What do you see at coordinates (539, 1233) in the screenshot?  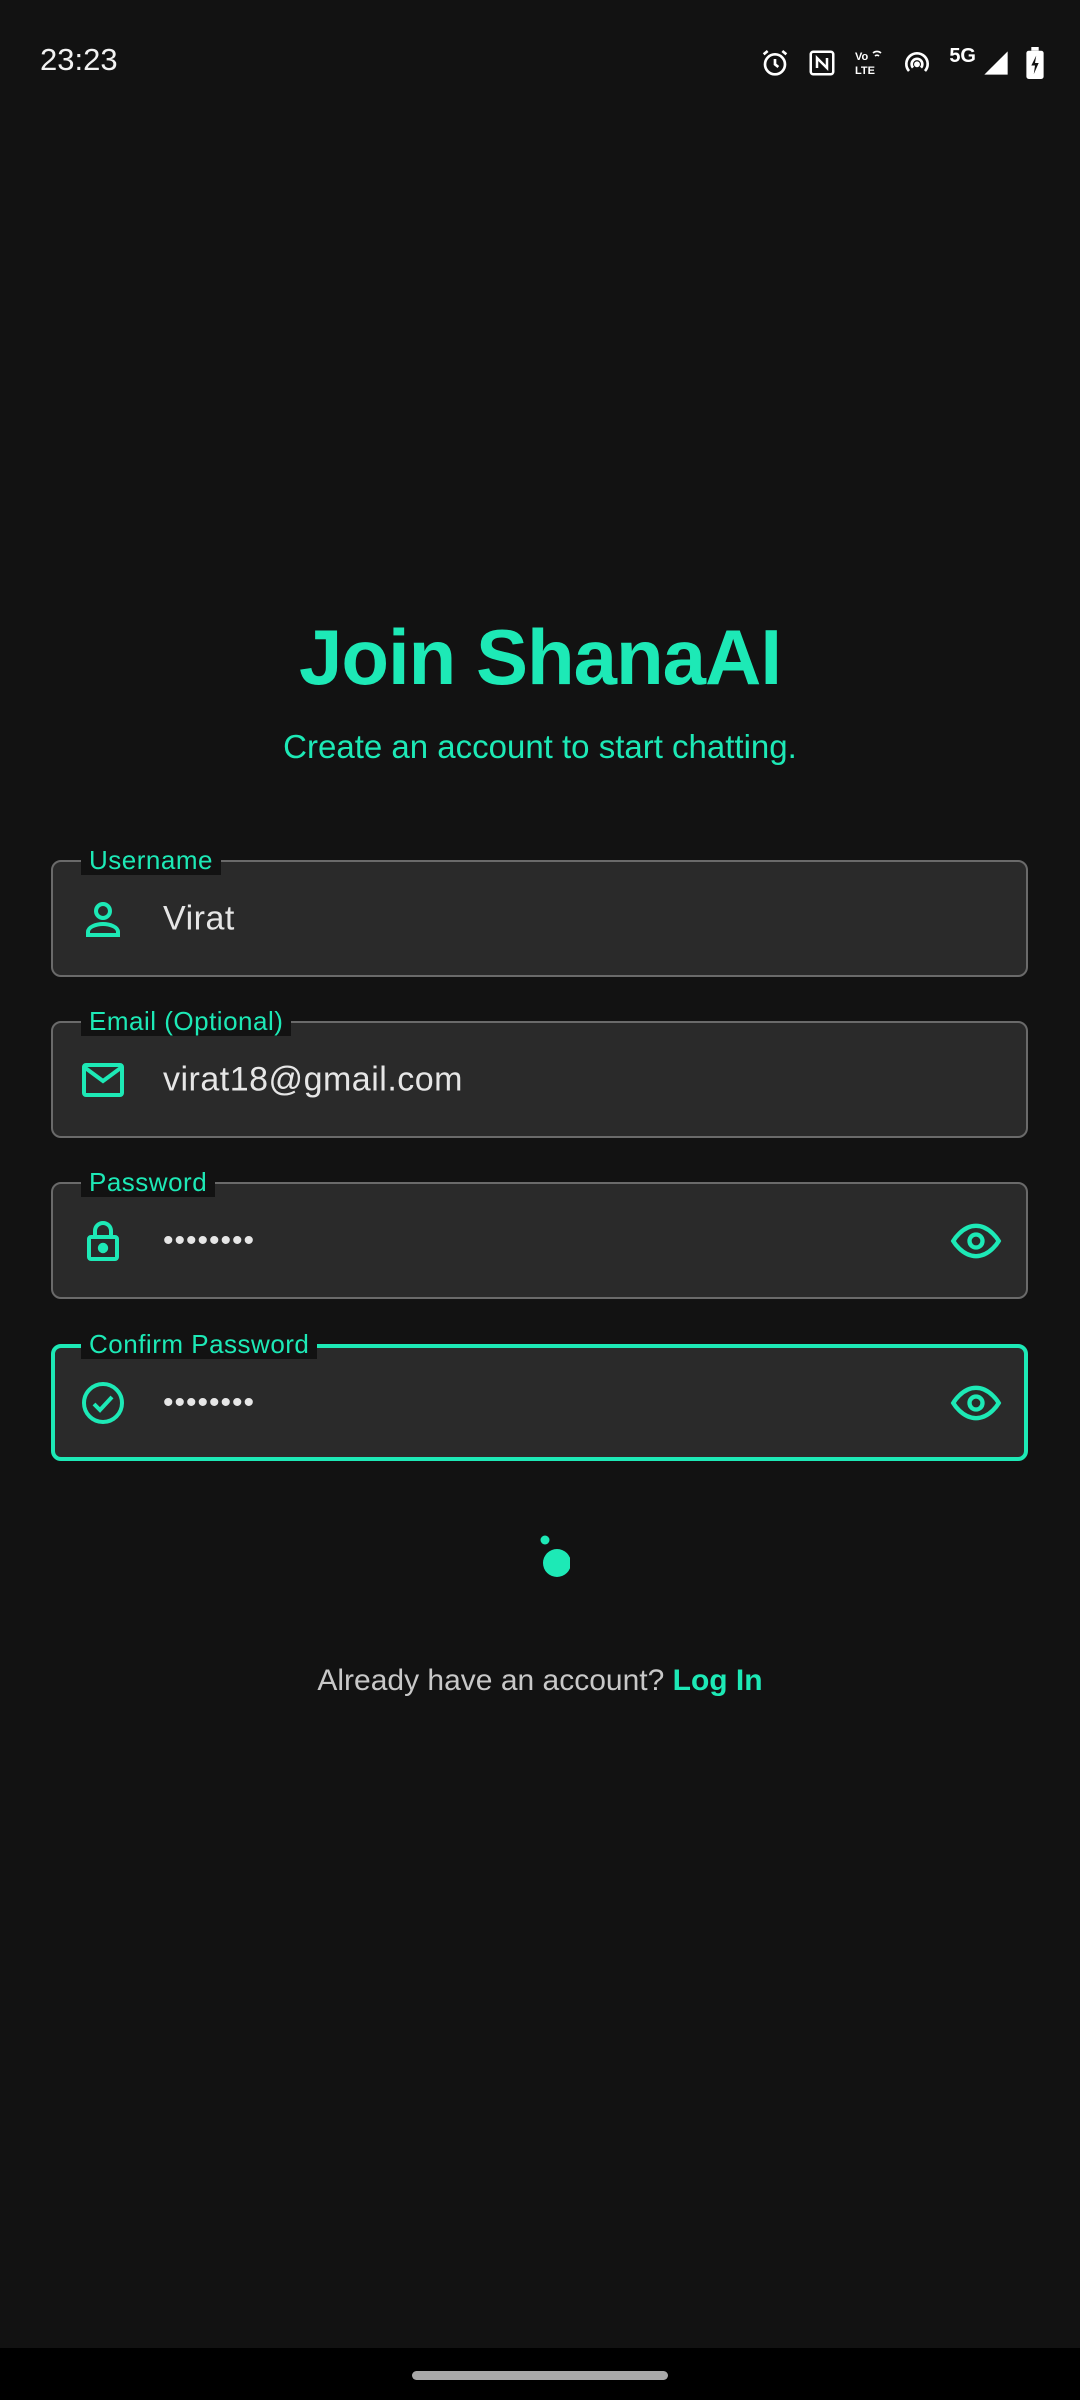 I see `password-field: Password ••••••••` at bounding box center [539, 1233].